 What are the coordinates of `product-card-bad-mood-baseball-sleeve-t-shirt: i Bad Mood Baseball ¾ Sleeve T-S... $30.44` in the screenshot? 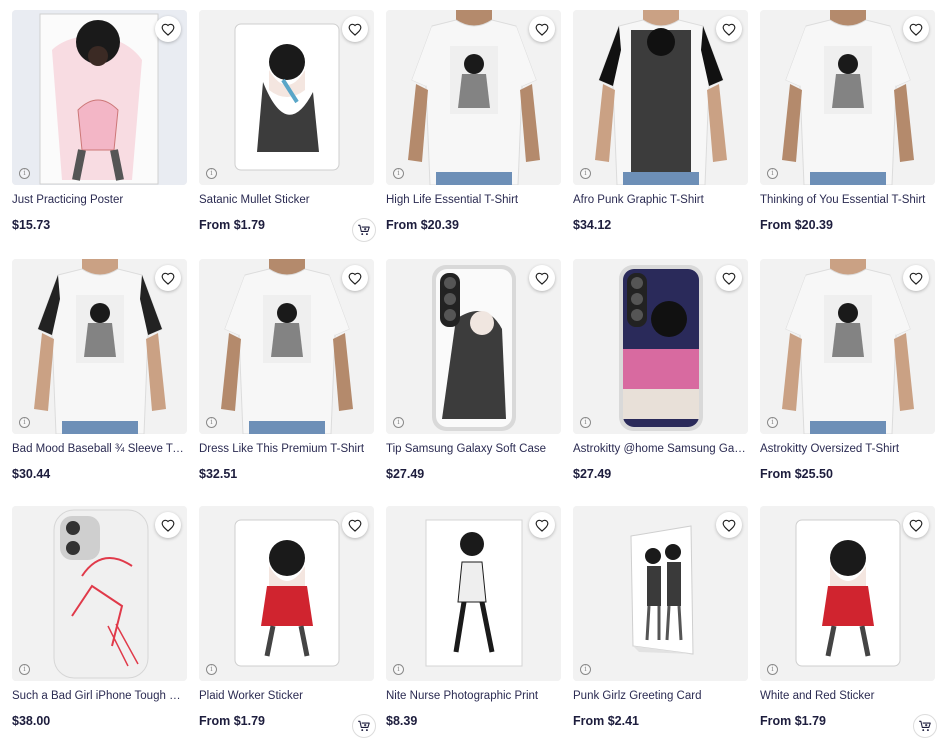 It's located at (99, 377).